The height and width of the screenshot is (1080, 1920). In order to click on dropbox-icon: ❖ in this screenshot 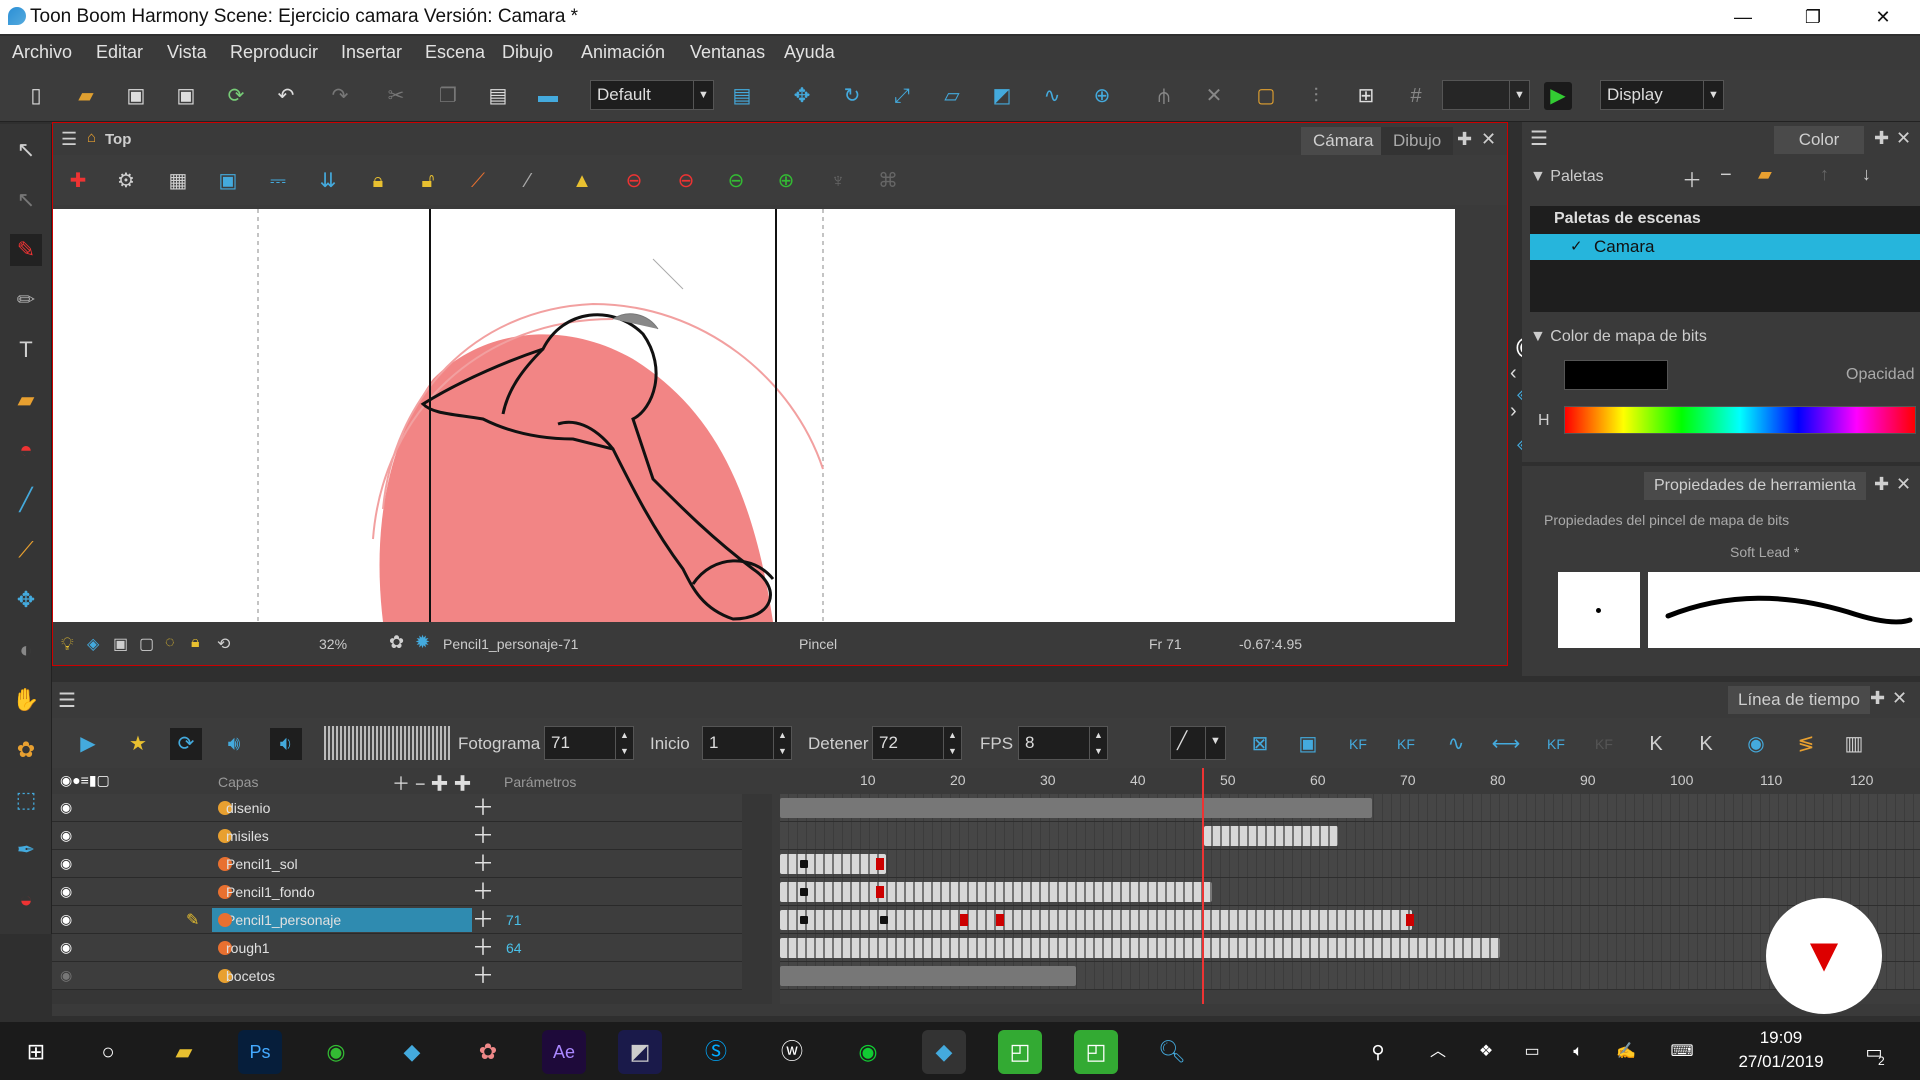, I will do `click(1486, 1052)`.